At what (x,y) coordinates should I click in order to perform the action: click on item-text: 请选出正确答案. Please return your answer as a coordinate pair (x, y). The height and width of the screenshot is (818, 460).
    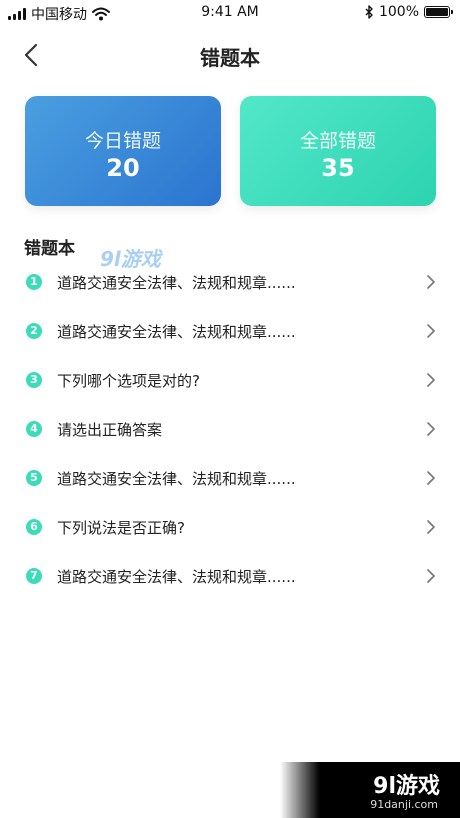
    Looking at the image, I should click on (110, 430).